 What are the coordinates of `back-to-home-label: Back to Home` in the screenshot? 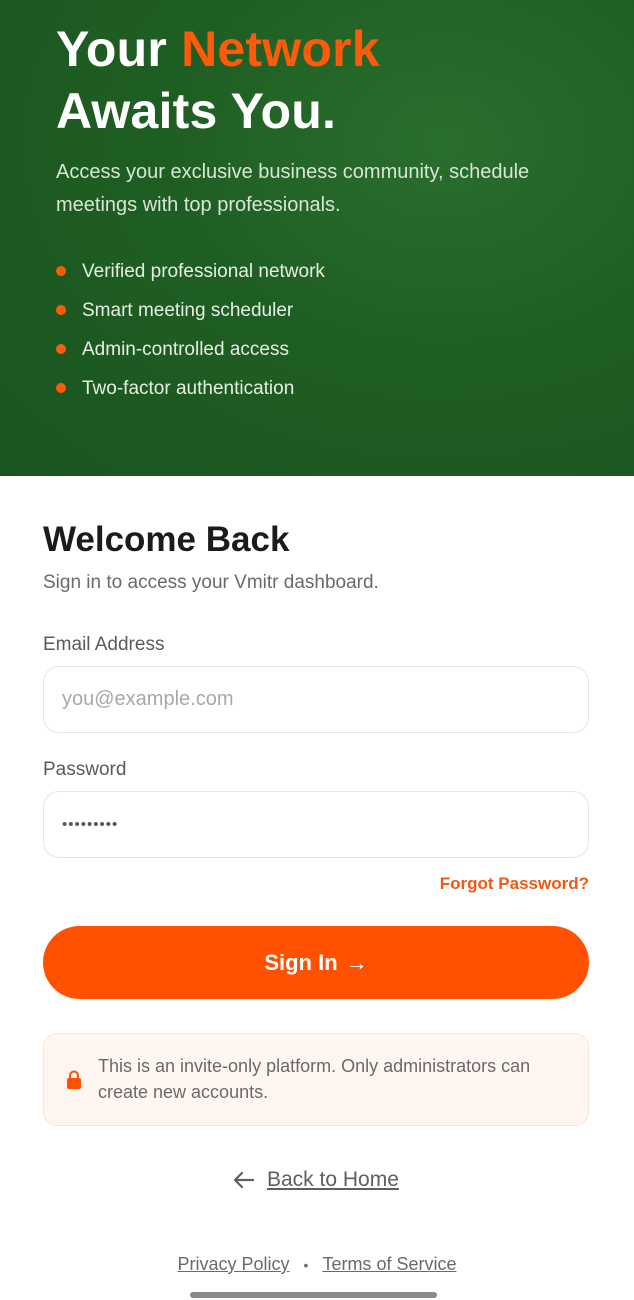 It's located at (333, 1179).